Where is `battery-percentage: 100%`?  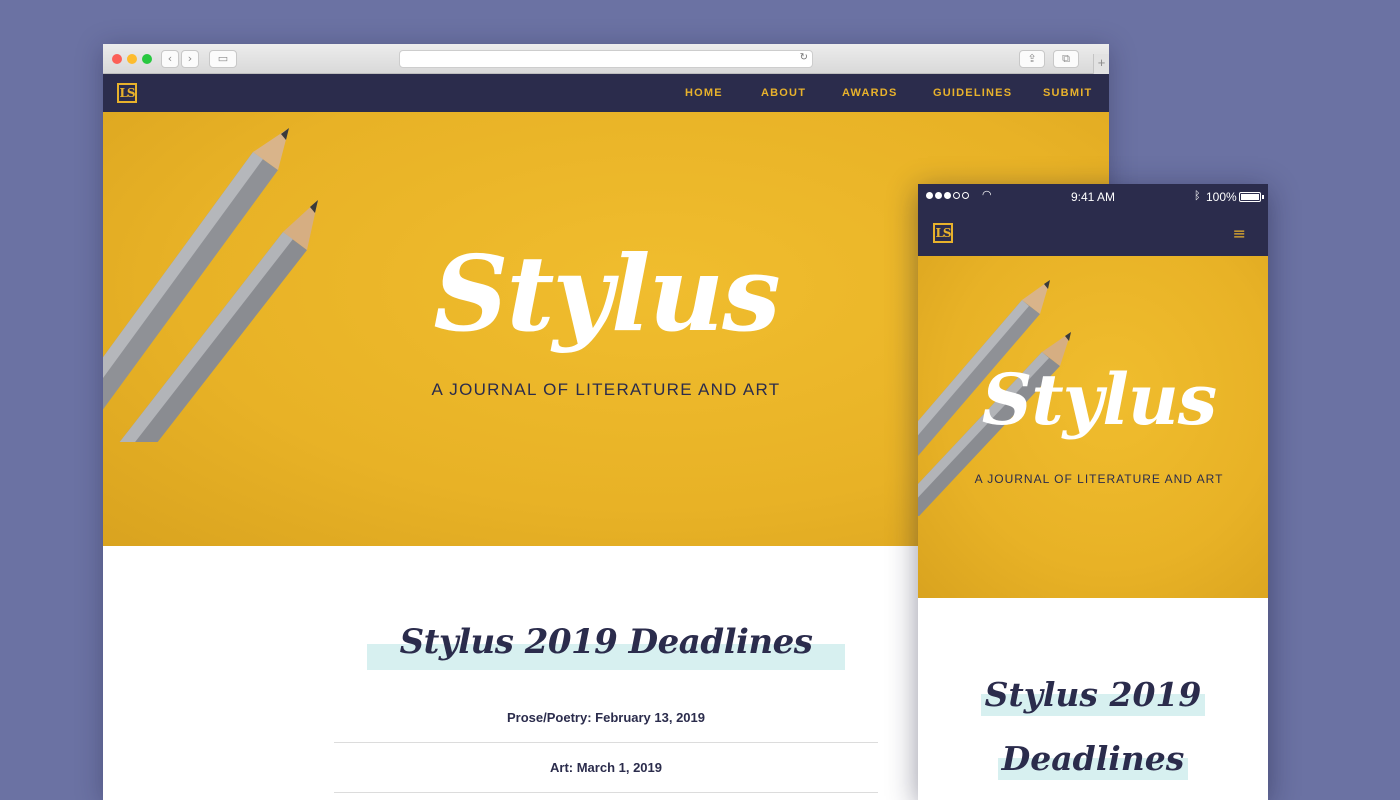
battery-percentage: 100% is located at coordinates (1221, 197).